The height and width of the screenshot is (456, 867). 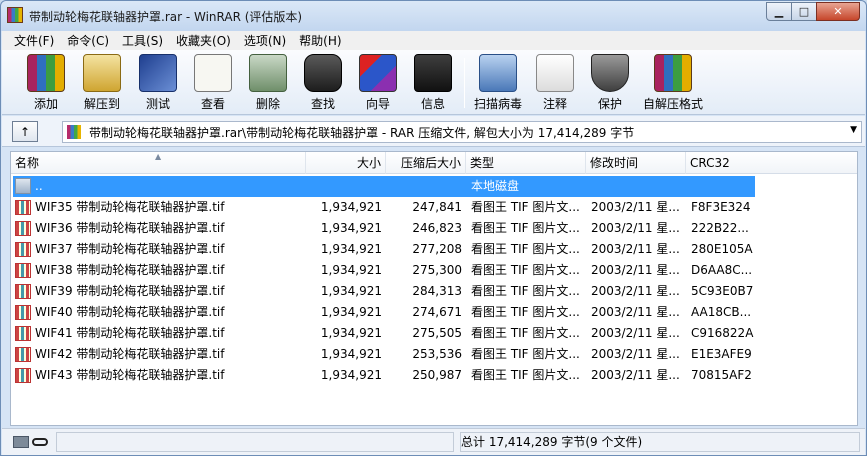 What do you see at coordinates (263, 40) in the screenshot?
I see `menu-options: 选项(N)` at bounding box center [263, 40].